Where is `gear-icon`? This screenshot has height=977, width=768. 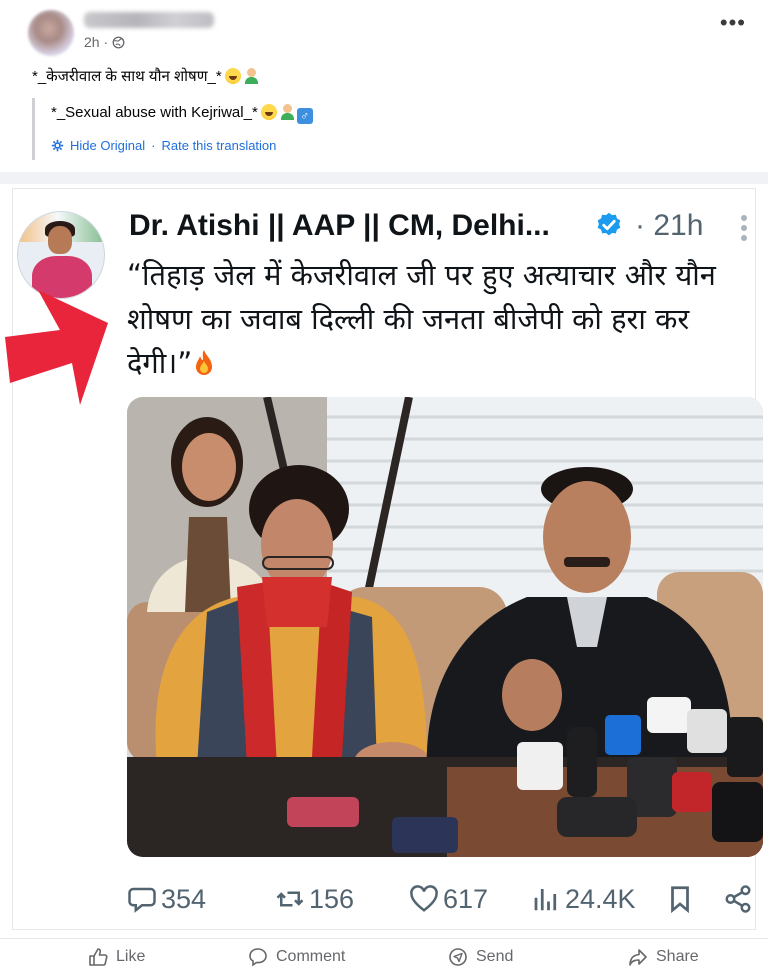
gear-icon is located at coordinates (57, 145).